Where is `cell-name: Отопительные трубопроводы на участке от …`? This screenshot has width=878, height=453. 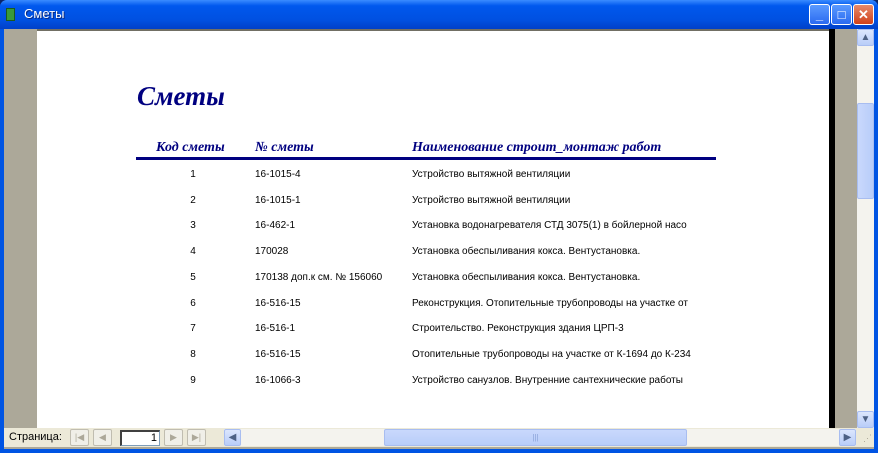 cell-name: Отопительные трубопроводы на участке от … is located at coordinates (551, 354).